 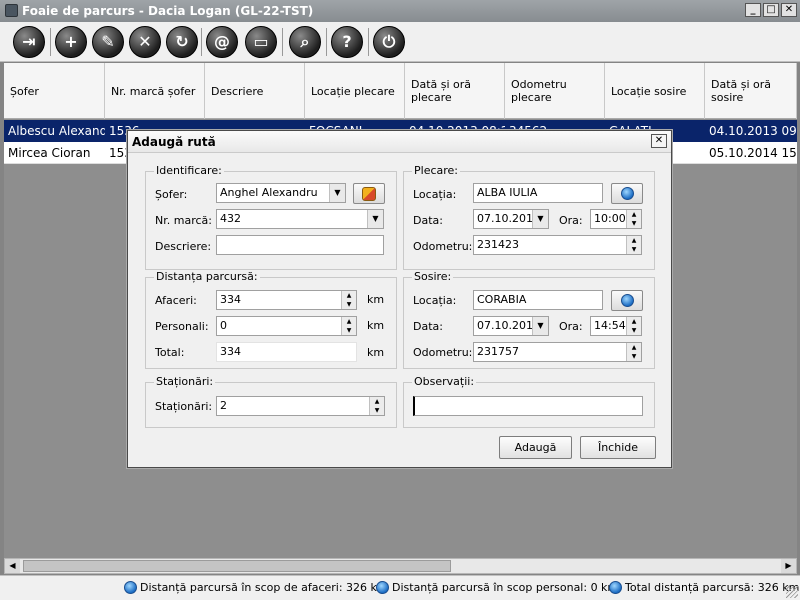 I want to click on delete-icon: ✕, so click(x=145, y=41).